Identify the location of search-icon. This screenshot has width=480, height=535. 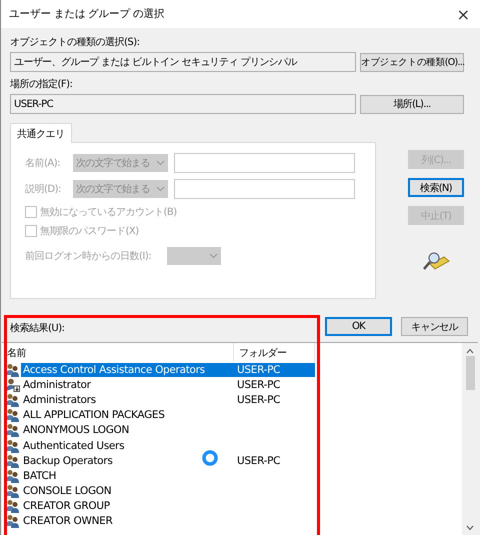
(436, 261).